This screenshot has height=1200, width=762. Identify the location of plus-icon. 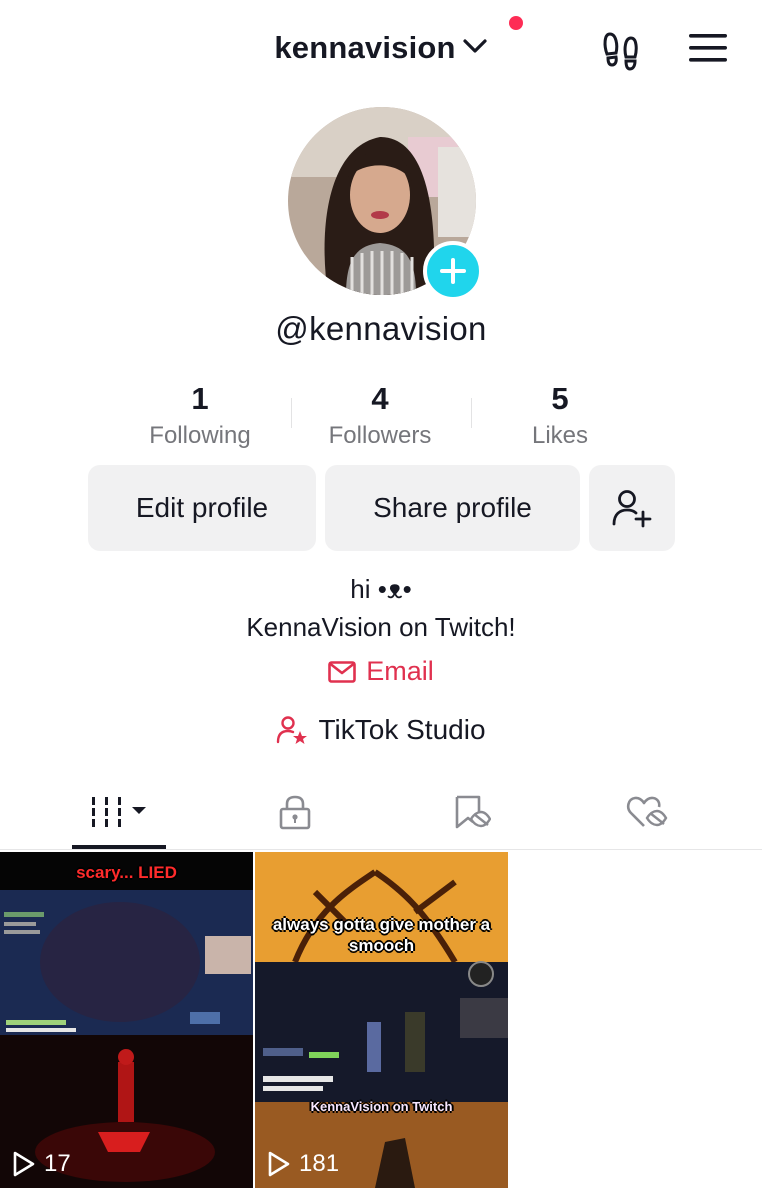
(453, 271).